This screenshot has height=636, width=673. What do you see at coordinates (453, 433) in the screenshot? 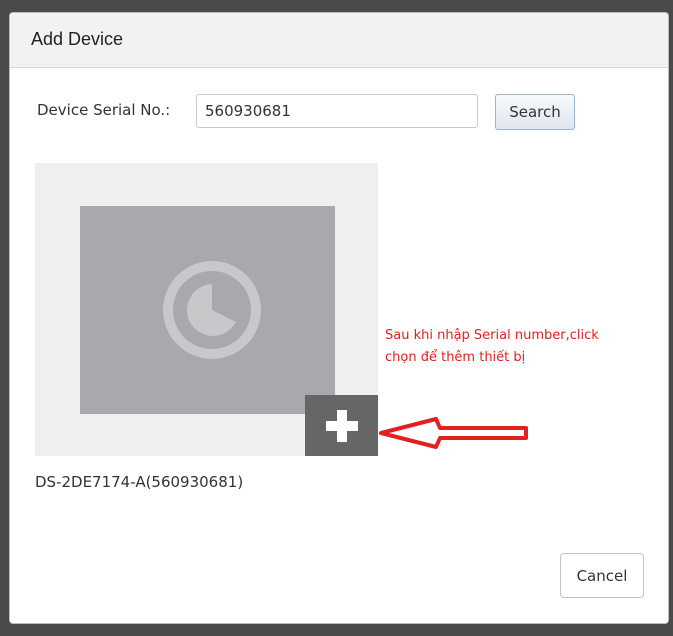
I see `left-arrow-icon` at bounding box center [453, 433].